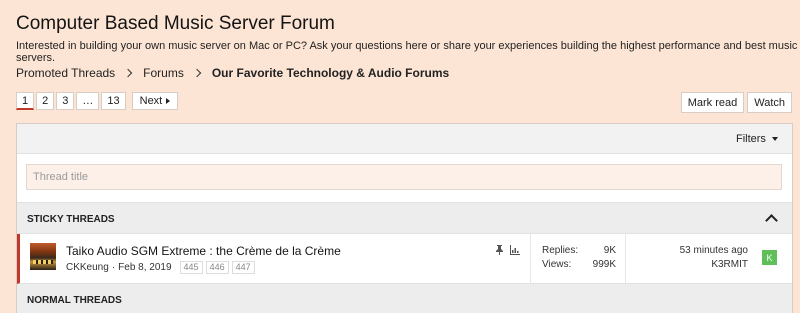  I want to click on views-count: 999K, so click(604, 264).